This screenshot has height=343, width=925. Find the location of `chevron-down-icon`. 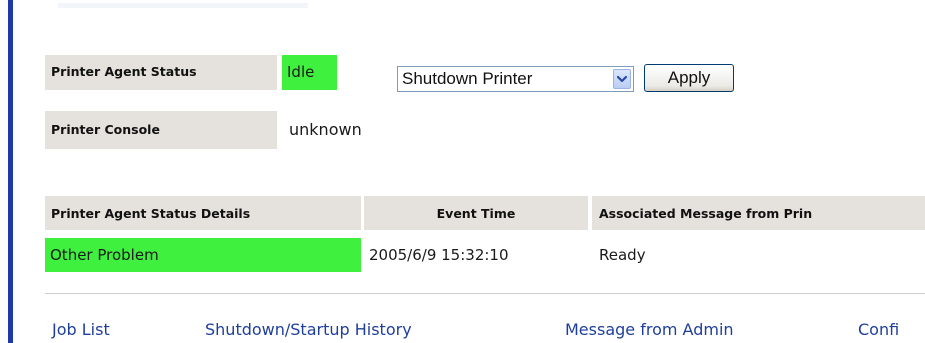

chevron-down-icon is located at coordinates (622, 79).